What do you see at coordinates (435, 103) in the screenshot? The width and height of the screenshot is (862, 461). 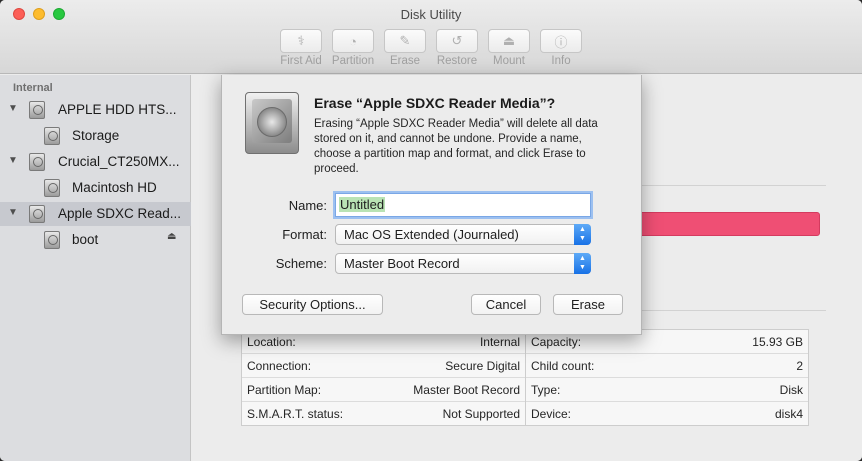 I see `dialog-title: Erase “Apple SDXC Reader Media”?` at bounding box center [435, 103].